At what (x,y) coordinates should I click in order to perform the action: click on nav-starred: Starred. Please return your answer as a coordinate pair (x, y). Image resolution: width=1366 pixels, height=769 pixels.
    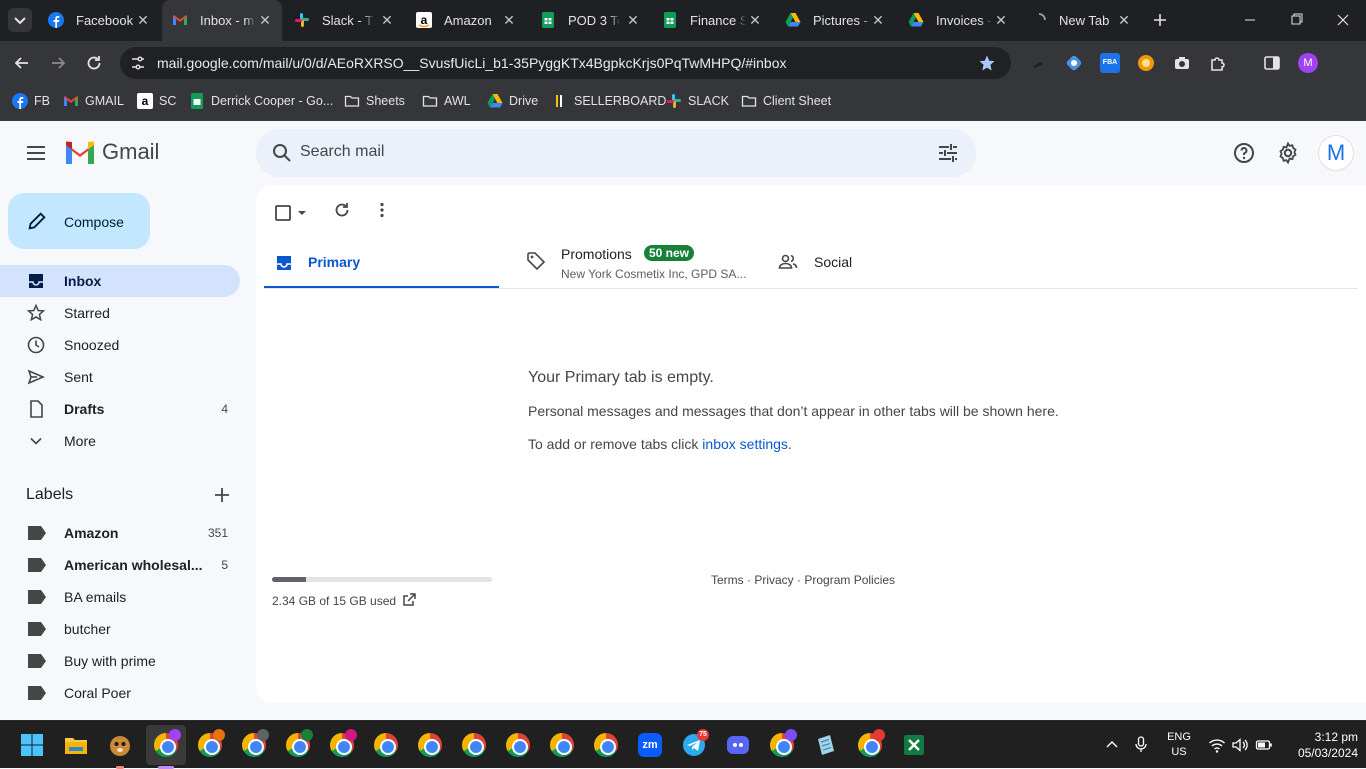
    Looking at the image, I should click on (120, 313).